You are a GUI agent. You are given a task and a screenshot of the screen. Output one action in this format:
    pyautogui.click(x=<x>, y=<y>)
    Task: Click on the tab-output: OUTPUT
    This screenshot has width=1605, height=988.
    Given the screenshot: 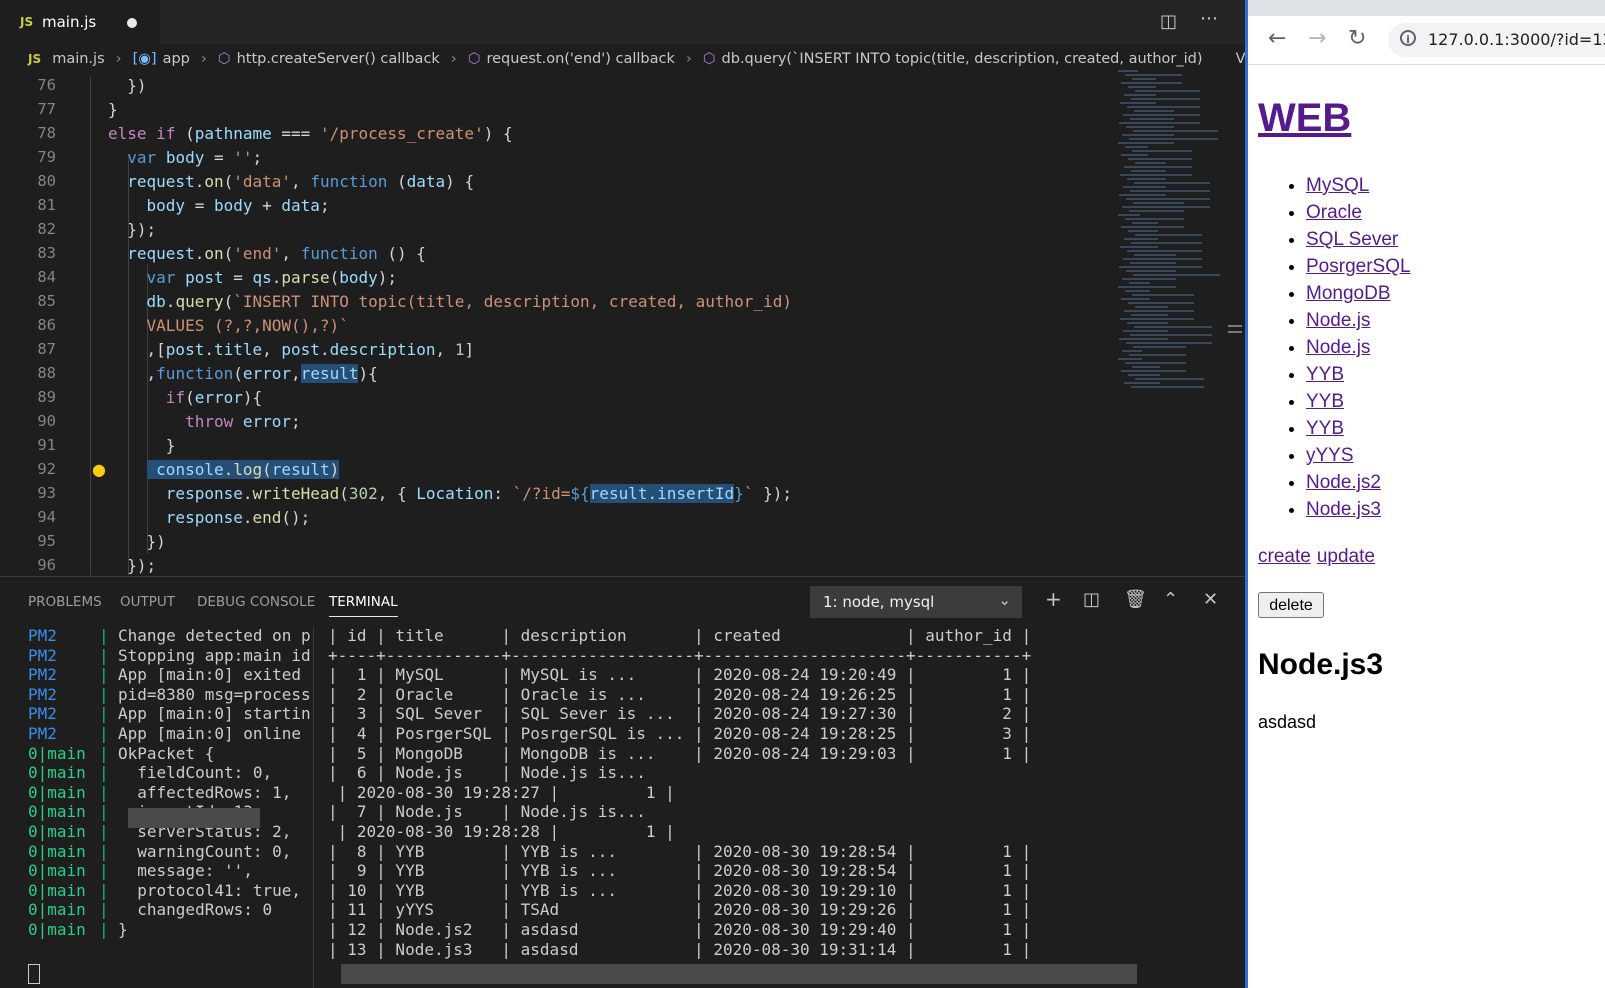 What is the action you would take?
    pyautogui.click(x=147, y=602)
    